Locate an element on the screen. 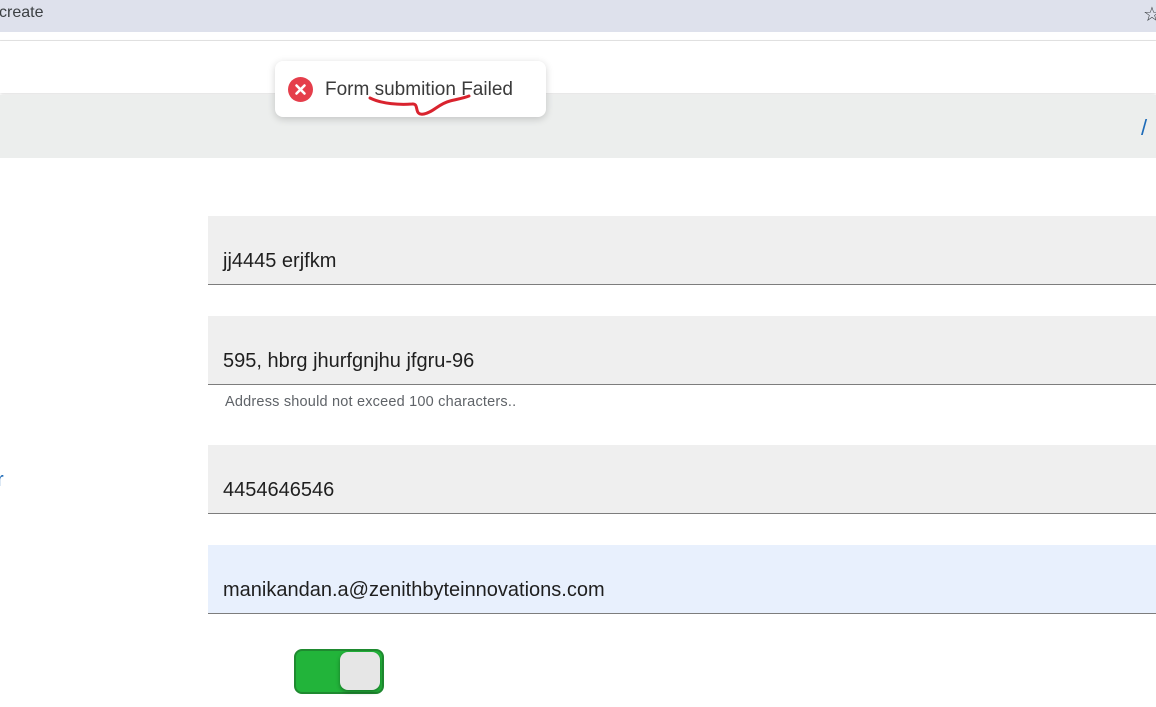 This screenshot has width=1156, height=707. email-field: manikandan.a@zenithbyteinnovations.com is located at coordinates (682, 579).